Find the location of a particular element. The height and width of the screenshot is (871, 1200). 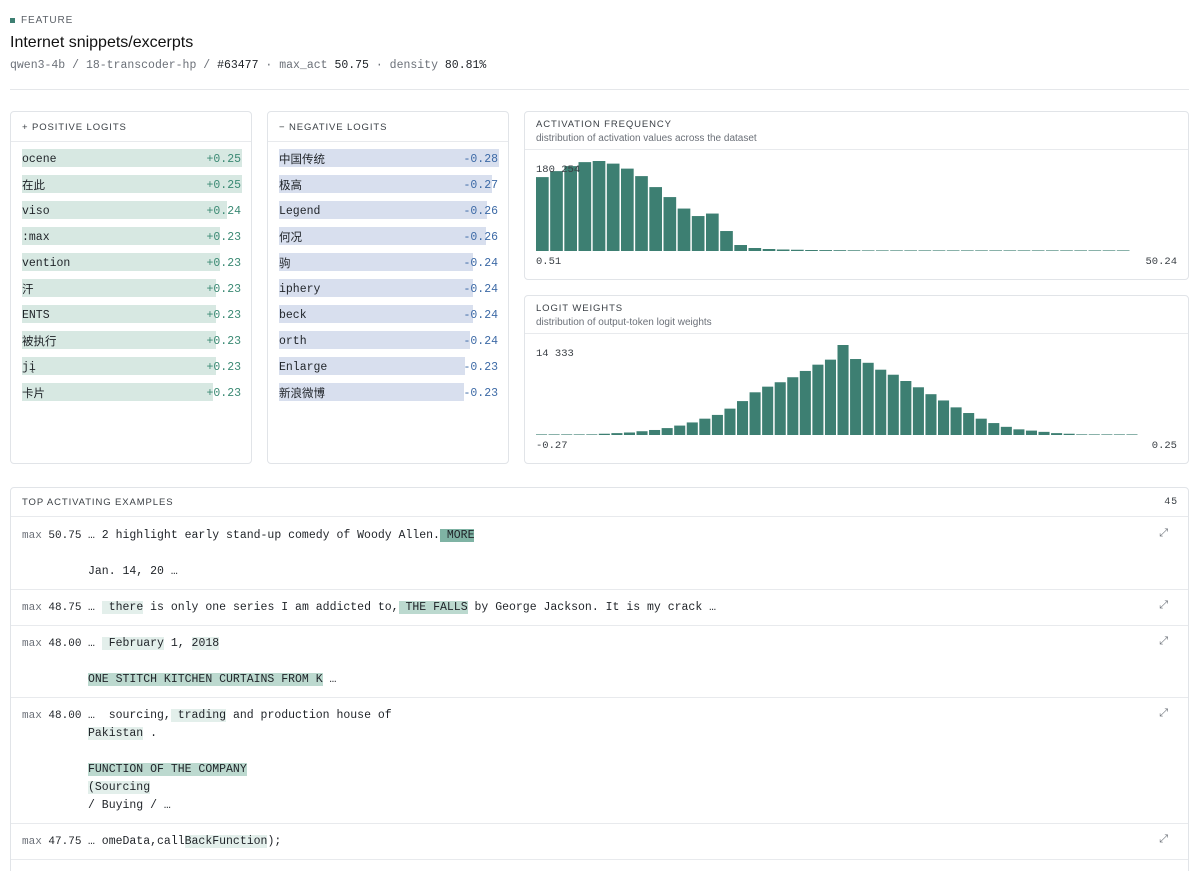

logit-row: 被执行 +0.23 is located at coordinates (131, 341).